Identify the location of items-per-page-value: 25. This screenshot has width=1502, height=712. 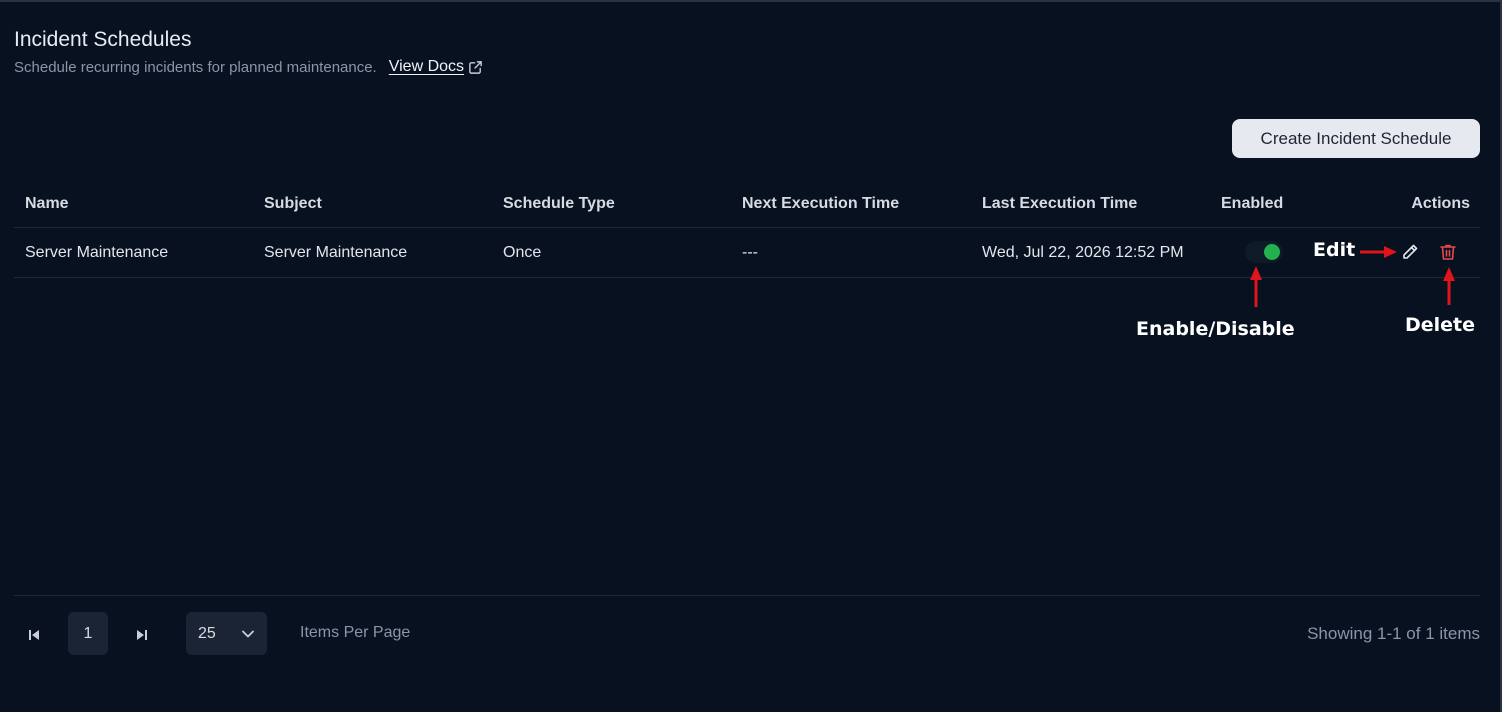
(207, 633).